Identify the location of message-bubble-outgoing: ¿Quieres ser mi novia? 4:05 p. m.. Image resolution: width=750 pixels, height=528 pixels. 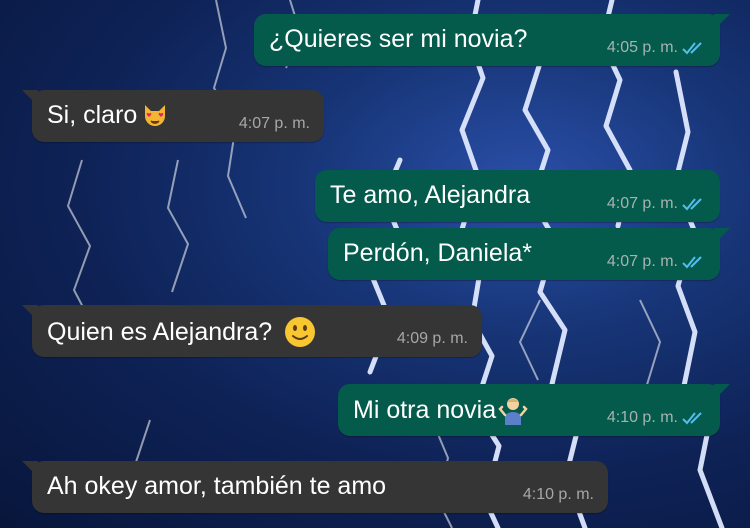
(492, 40).